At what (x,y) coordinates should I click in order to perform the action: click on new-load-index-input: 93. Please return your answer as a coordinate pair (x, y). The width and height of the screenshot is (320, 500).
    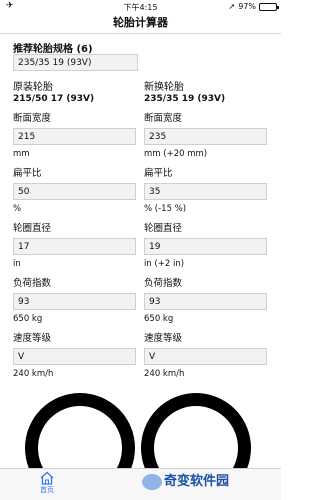
    Looking at the image, I should click on (205, 301).